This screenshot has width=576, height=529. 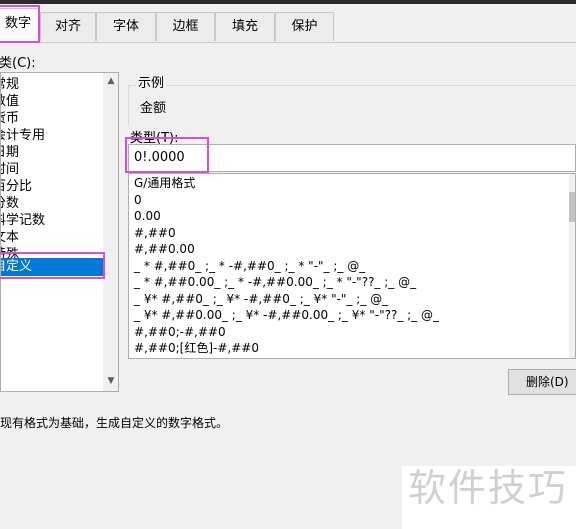 I want to click on scroll-up-icon: ▲, so click(x=110, y=81).